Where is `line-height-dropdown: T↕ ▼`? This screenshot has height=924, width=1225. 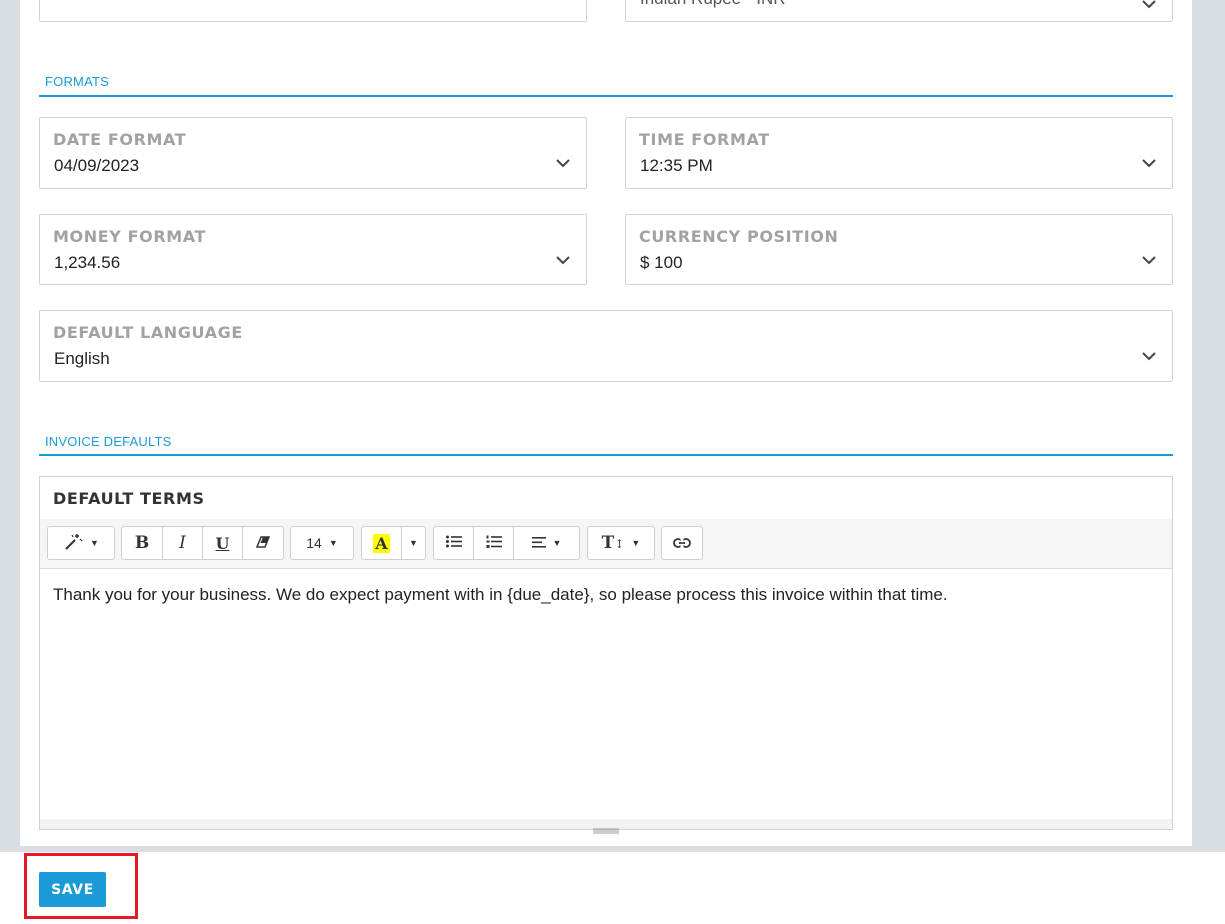 line-height-dropdown: T↕ ▼ is located at coordinates (621, 543).